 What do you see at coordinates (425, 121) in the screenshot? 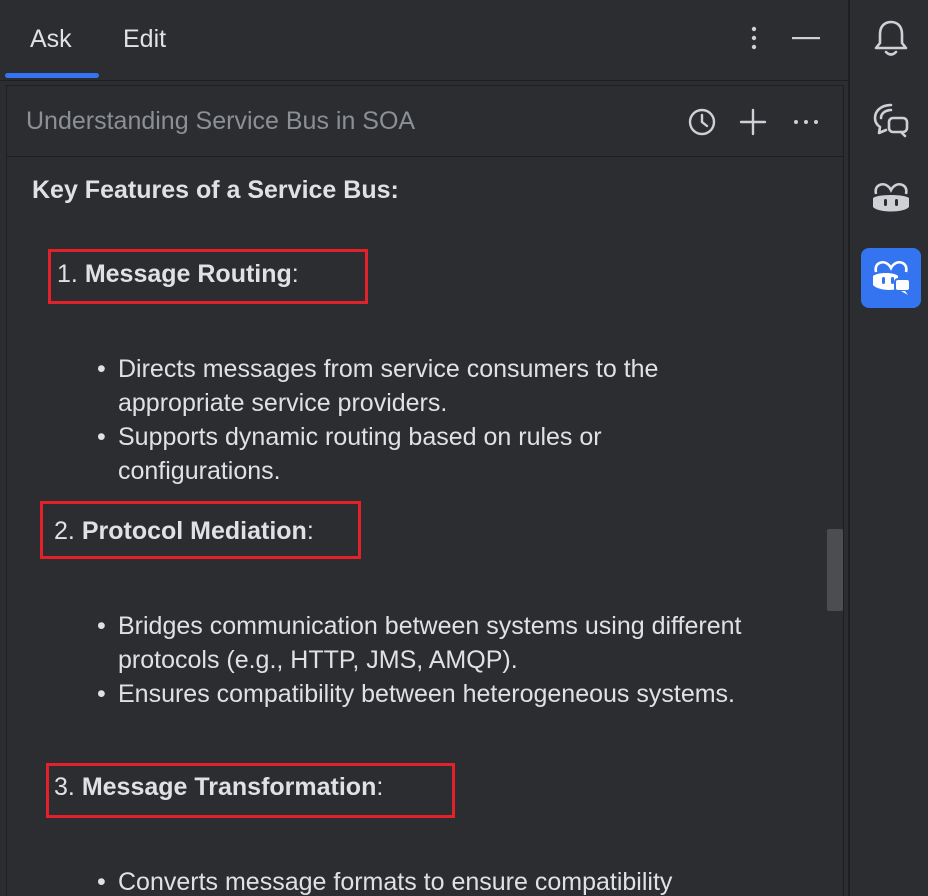
I see `chat-title-bar: Understanding Service Bus in SOA` at bounding box center [425, 121].